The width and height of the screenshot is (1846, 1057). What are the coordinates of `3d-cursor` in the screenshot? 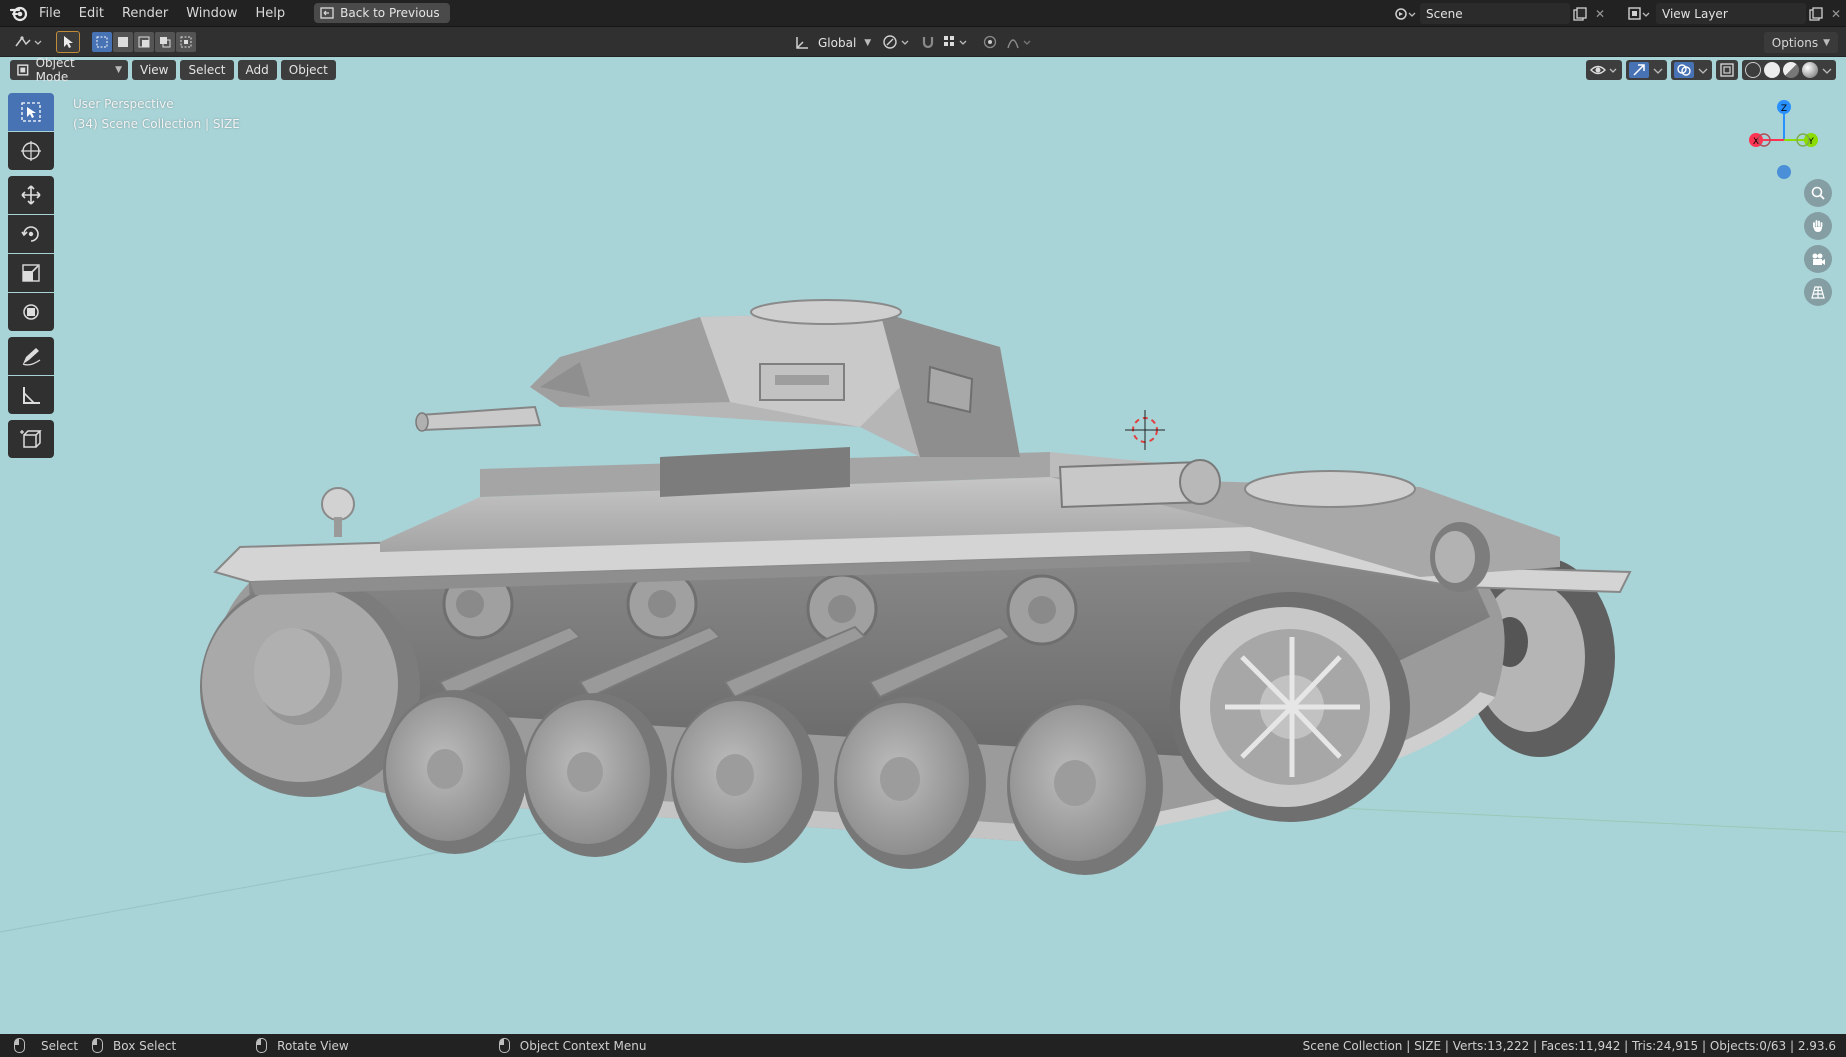 It's located at (1145, 430).